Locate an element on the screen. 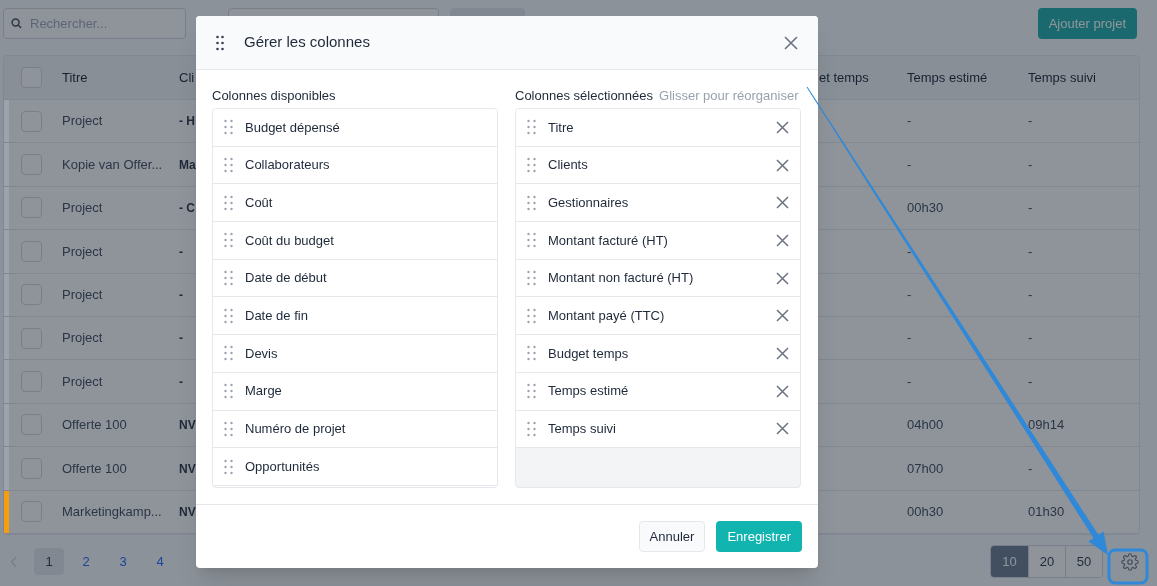 The image size is (1157, 586). hint-text: Glisser pour réorganiser is located at coordinates (729, 96).